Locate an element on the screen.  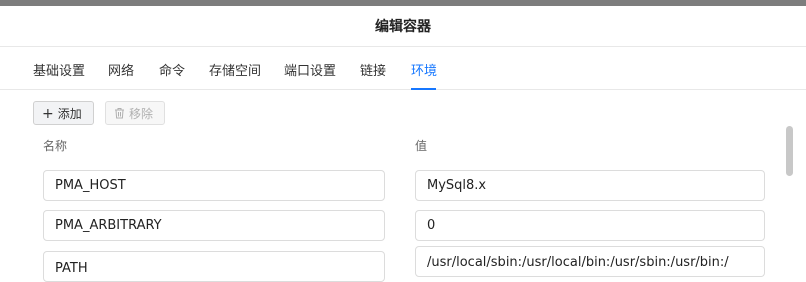
env-name-field: PATH is located at coordinates (214, 266).